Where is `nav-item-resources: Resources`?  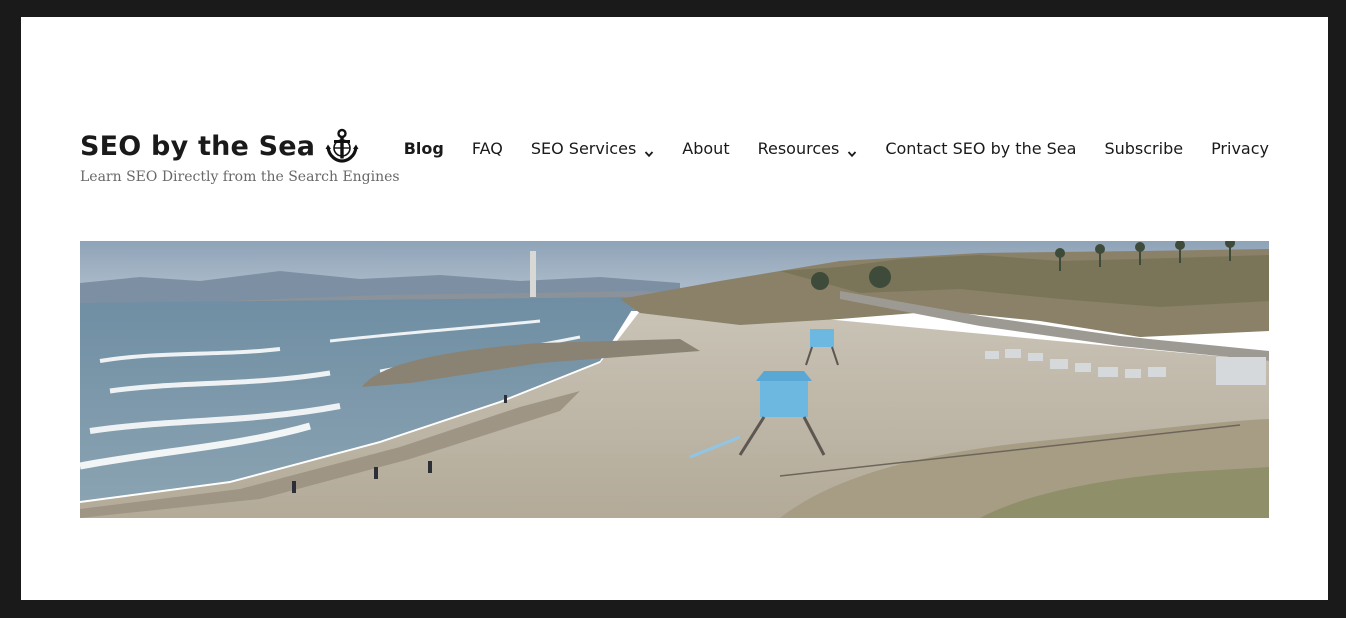 nav-item-resources: Resources is located at coordinates (808, 148).